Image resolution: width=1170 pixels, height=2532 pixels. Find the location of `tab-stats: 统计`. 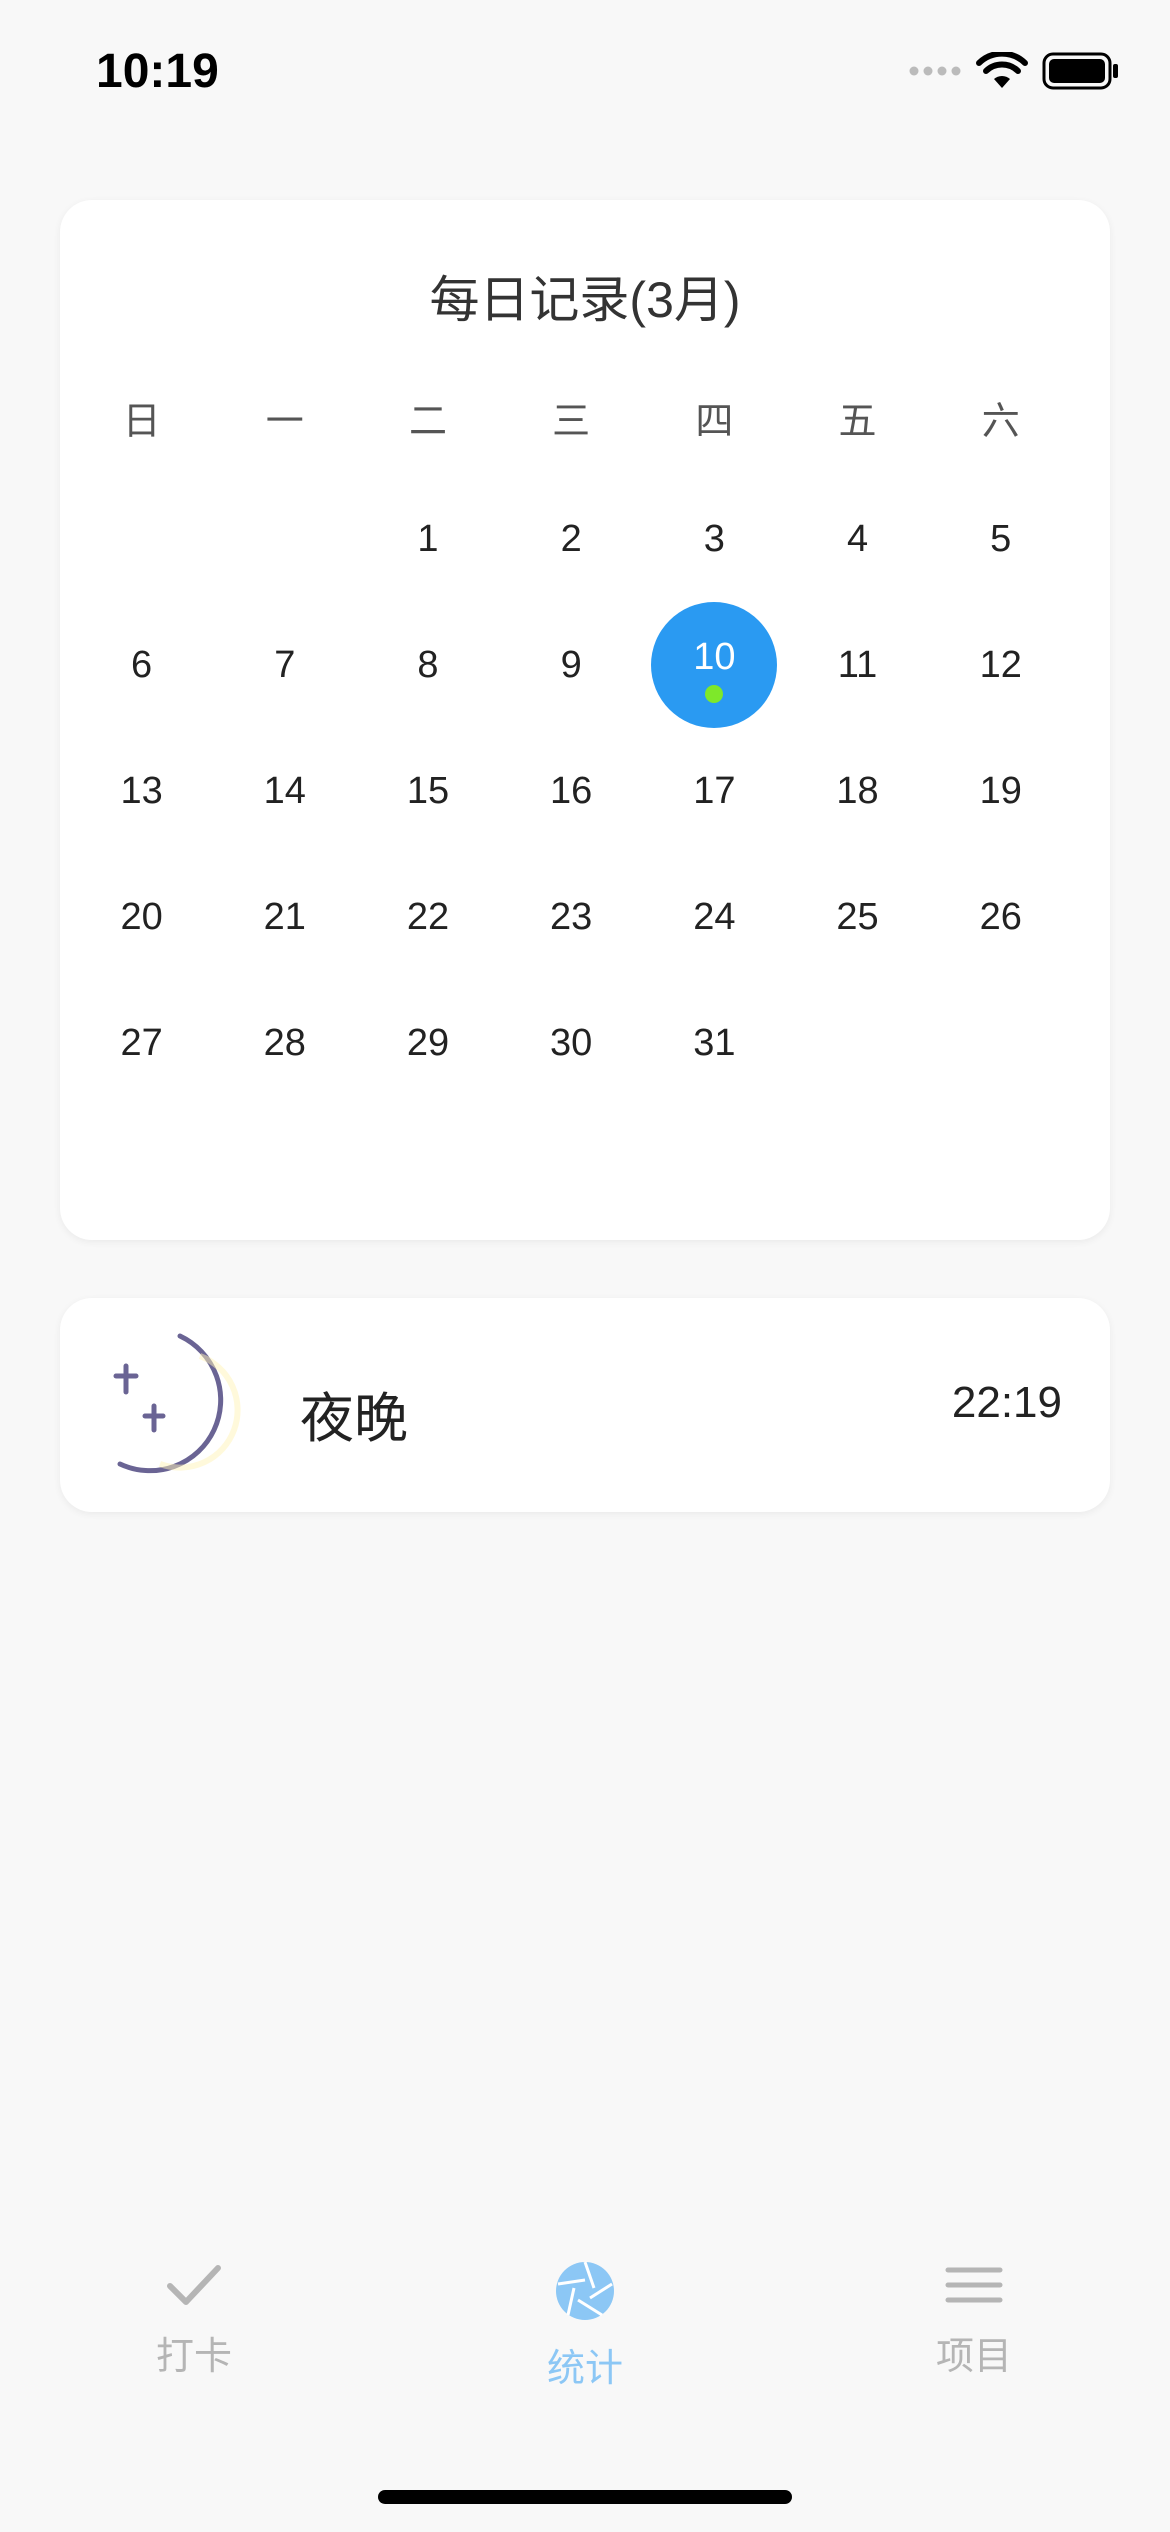

tab-stats: 统计 is located at coordinates (585, 2326).